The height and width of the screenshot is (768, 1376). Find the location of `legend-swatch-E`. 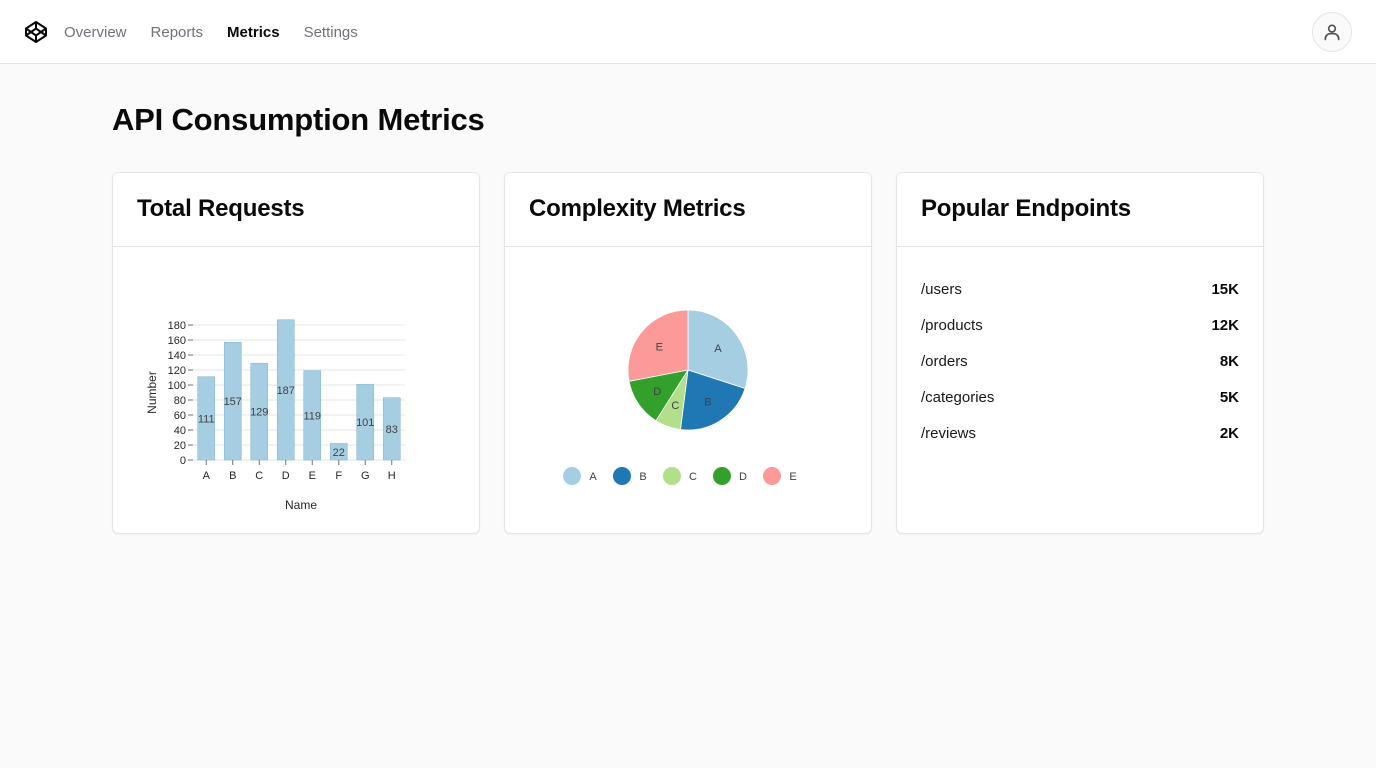

legend-swatch-E is located at coordinates (772, 476).